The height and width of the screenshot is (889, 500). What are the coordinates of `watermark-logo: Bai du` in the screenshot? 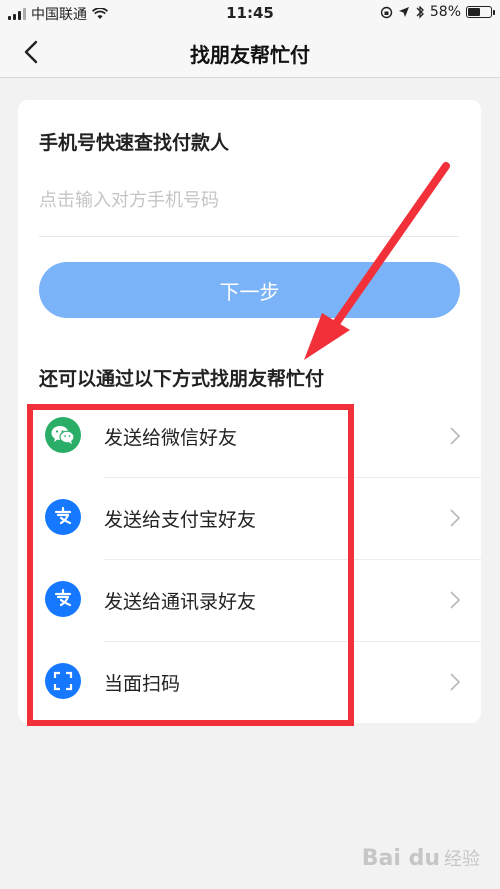 It's located at (400, 858).